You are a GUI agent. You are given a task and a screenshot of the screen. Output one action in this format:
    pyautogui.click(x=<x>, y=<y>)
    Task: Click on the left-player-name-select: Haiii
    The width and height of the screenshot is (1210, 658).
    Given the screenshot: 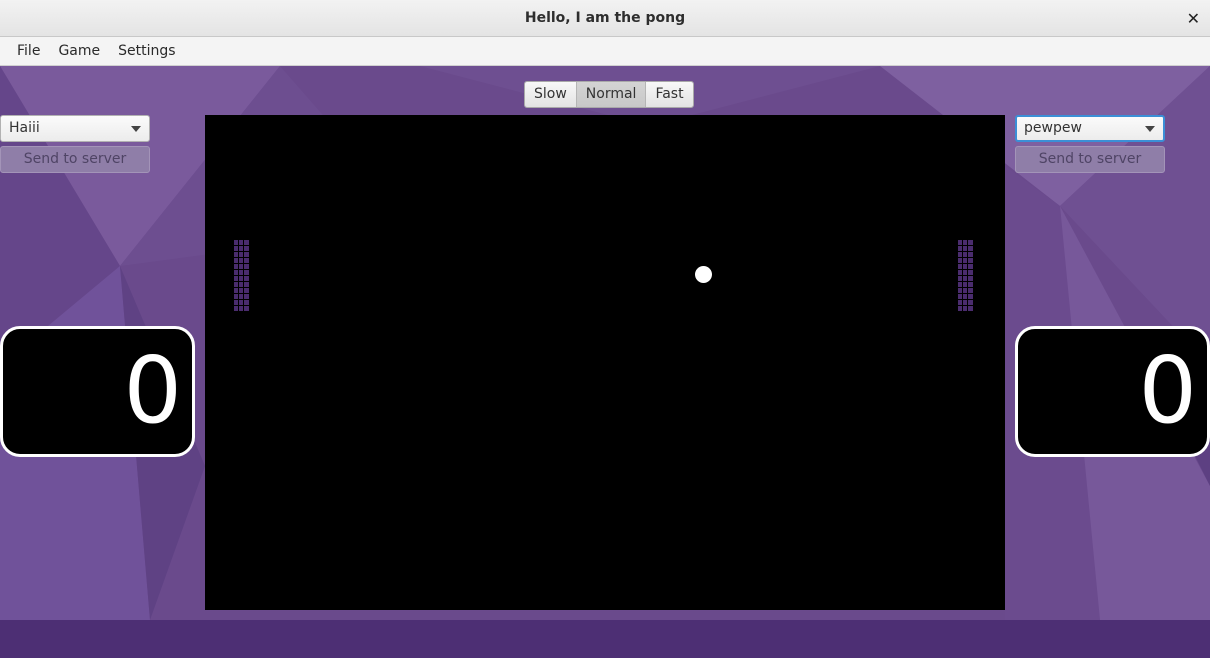 What is the action you would take?
    pyautogui.click(x=75, y=128)
    